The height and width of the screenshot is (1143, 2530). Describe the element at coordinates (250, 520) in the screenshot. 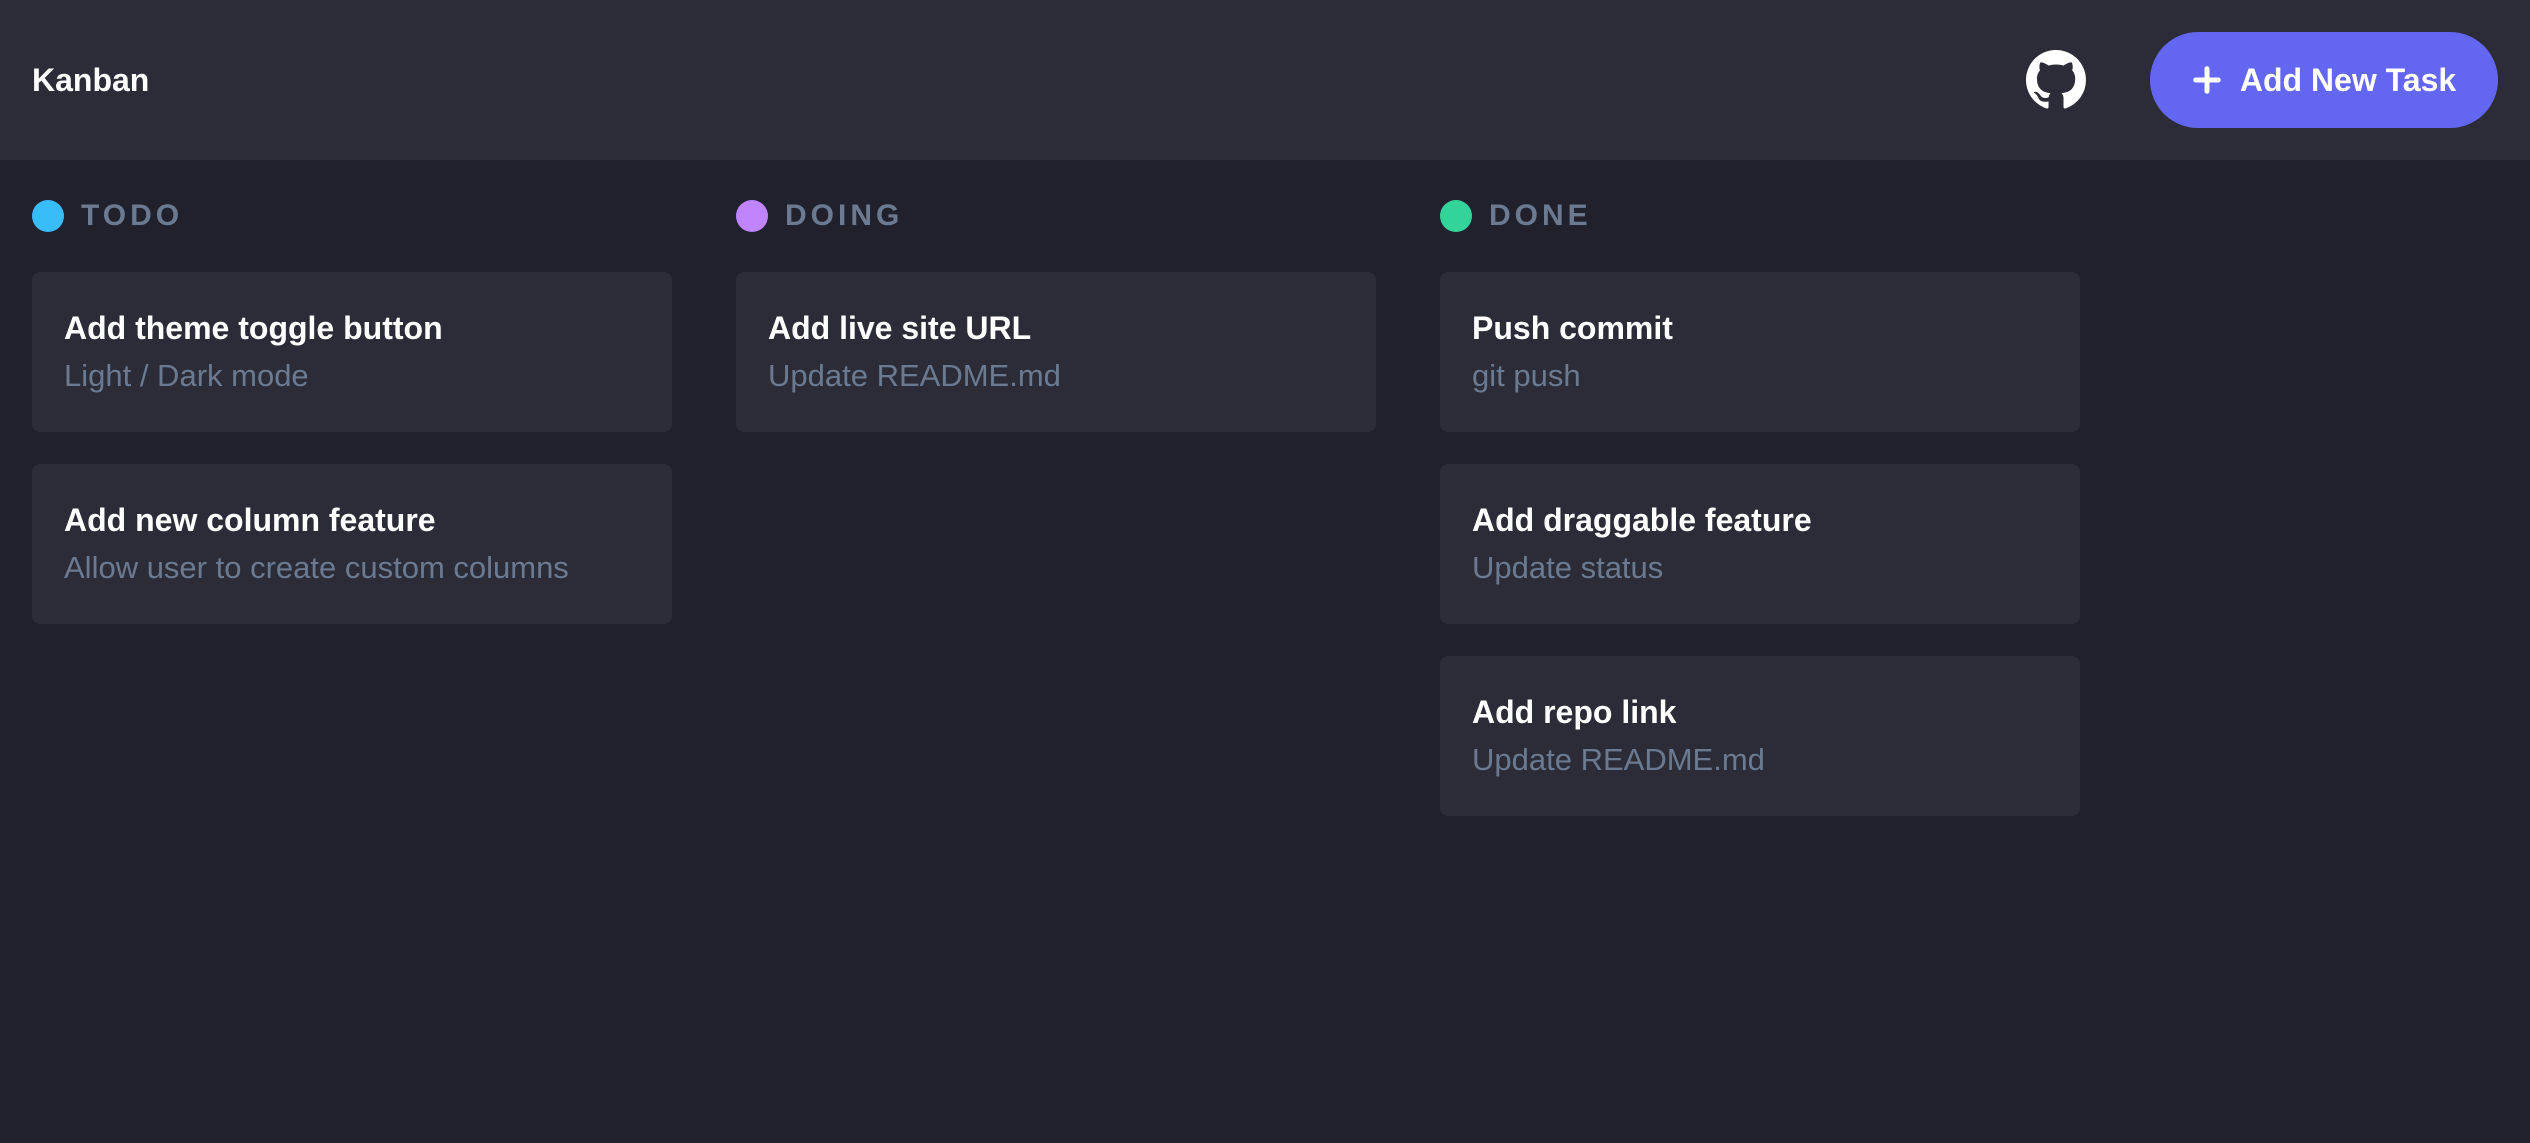

I see `task-title: Add new column feature` at that location.